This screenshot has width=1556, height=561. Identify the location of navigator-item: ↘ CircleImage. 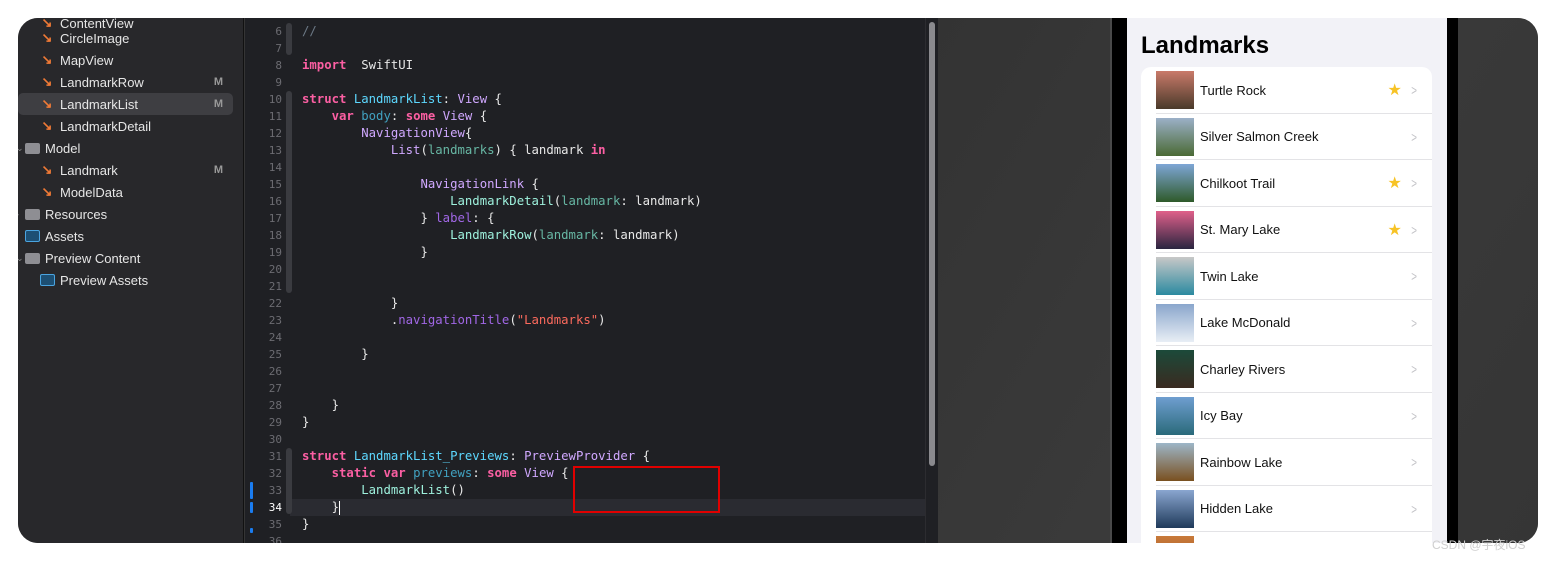
(125, 38).